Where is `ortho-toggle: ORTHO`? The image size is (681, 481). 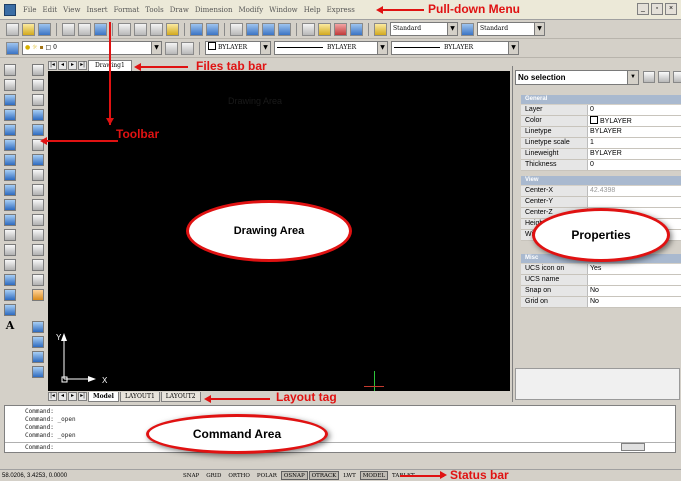
ortho-toggle: ORTHO is located at coordinates (239, 475).